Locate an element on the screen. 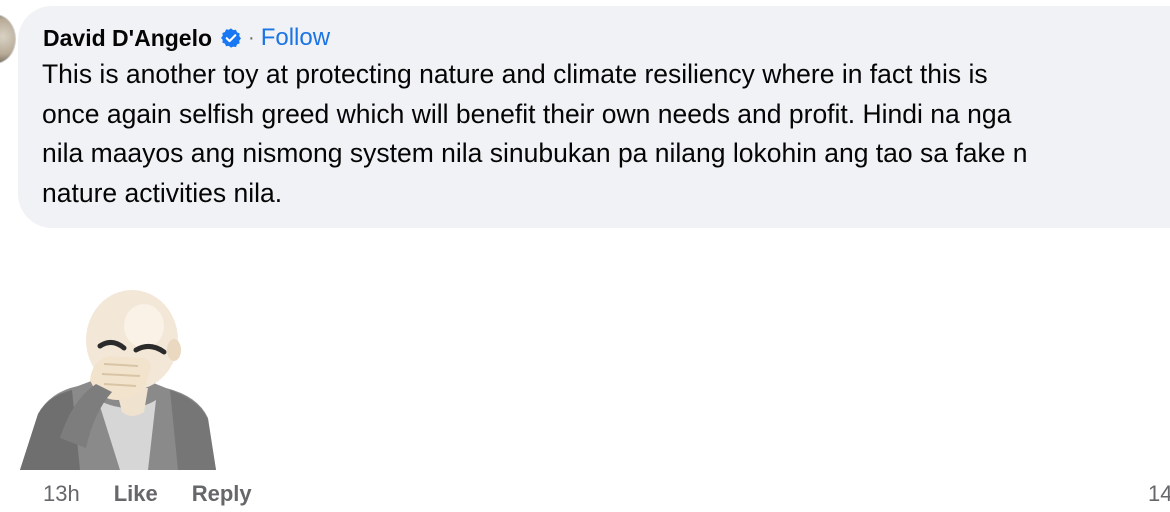 This screenshot has width=1170, height=512. author-avatar is located at coordinates (8, 39).